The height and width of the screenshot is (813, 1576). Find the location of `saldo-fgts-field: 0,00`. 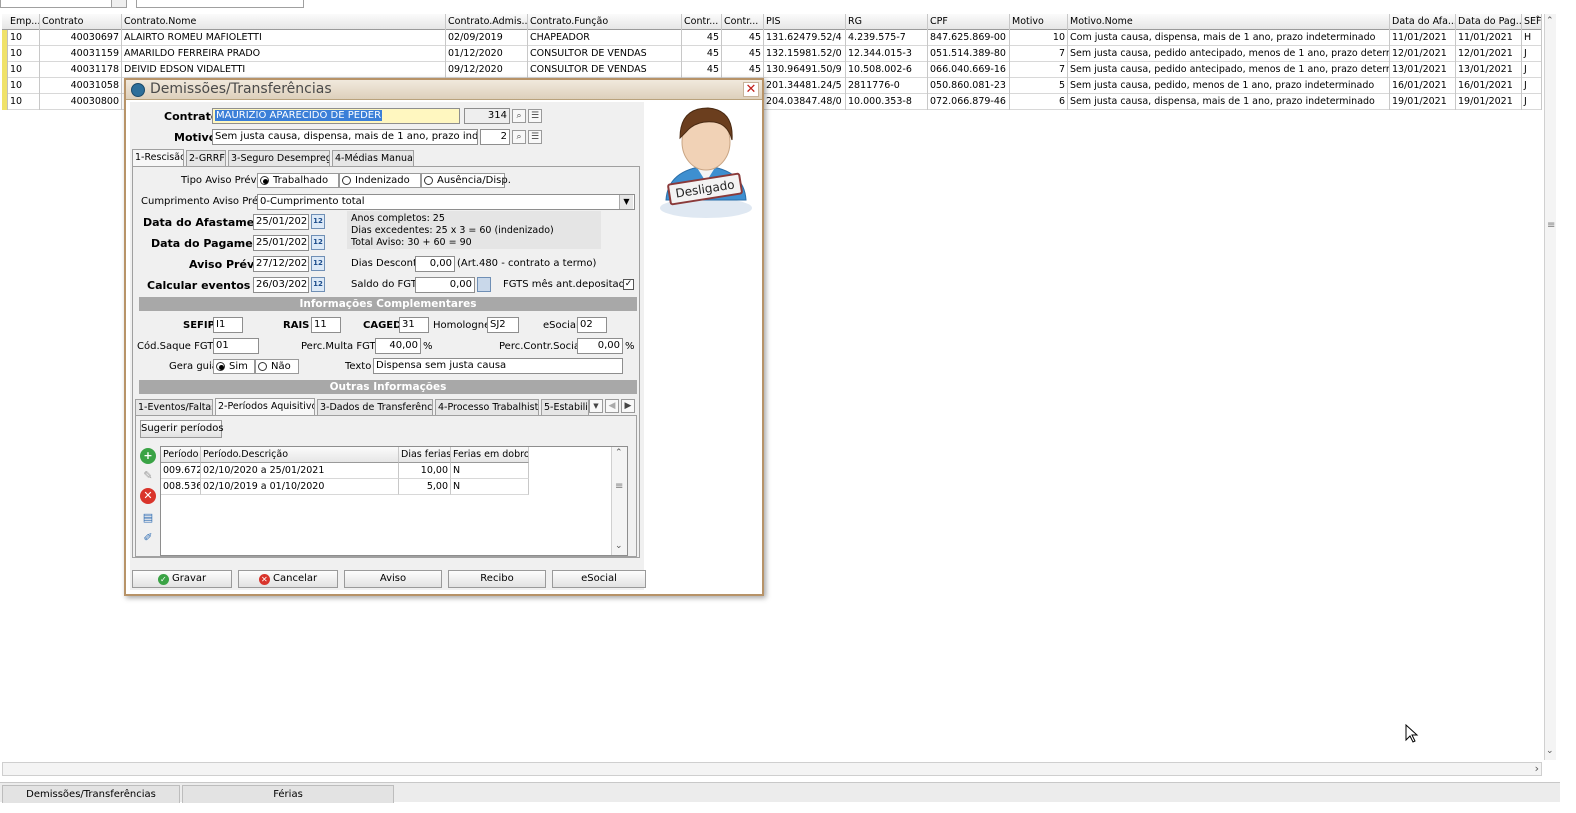

saldo-fgts-field: 0,00 is located at coordinates (445, 285).